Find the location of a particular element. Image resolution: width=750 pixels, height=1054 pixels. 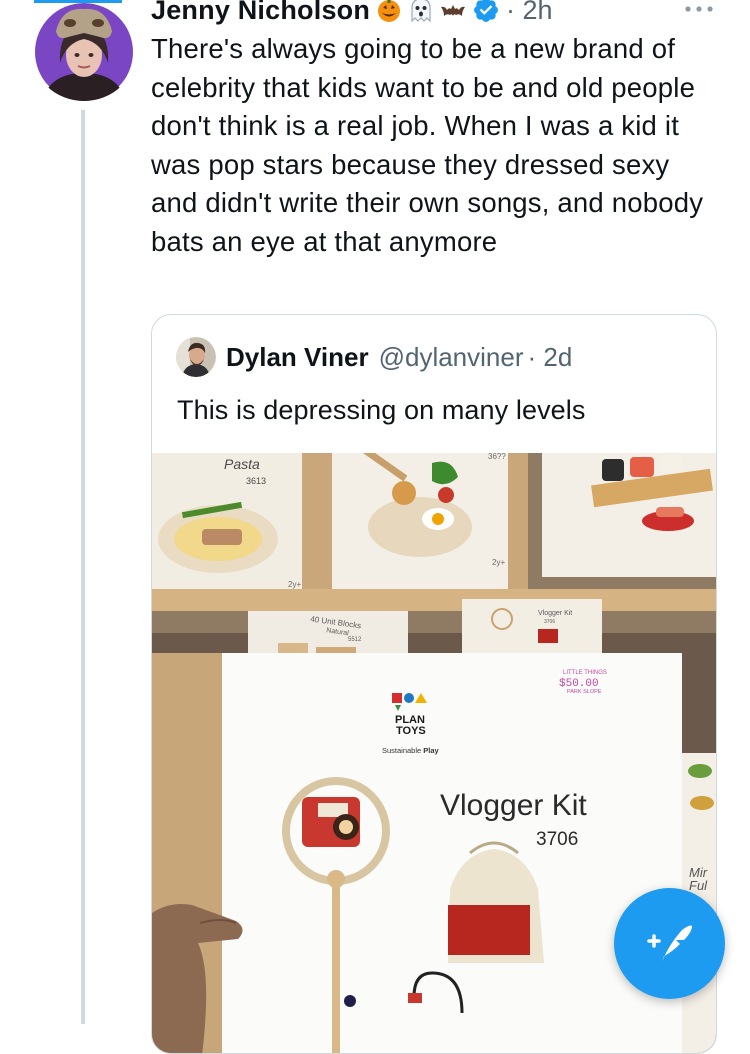

verified-badge-icon is located at coordinates (486, 11).